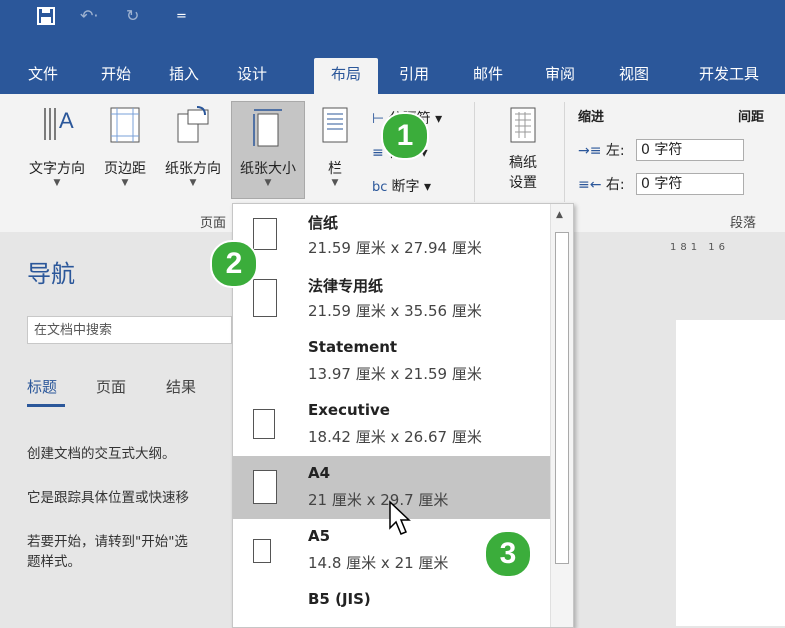 Image resolution: width=785 pixels, height=628 pixels. What do you see at coordinates (181, 16) in the screenshot?
I see `customize-qat-icon: =` at bounding box center [181, 16].